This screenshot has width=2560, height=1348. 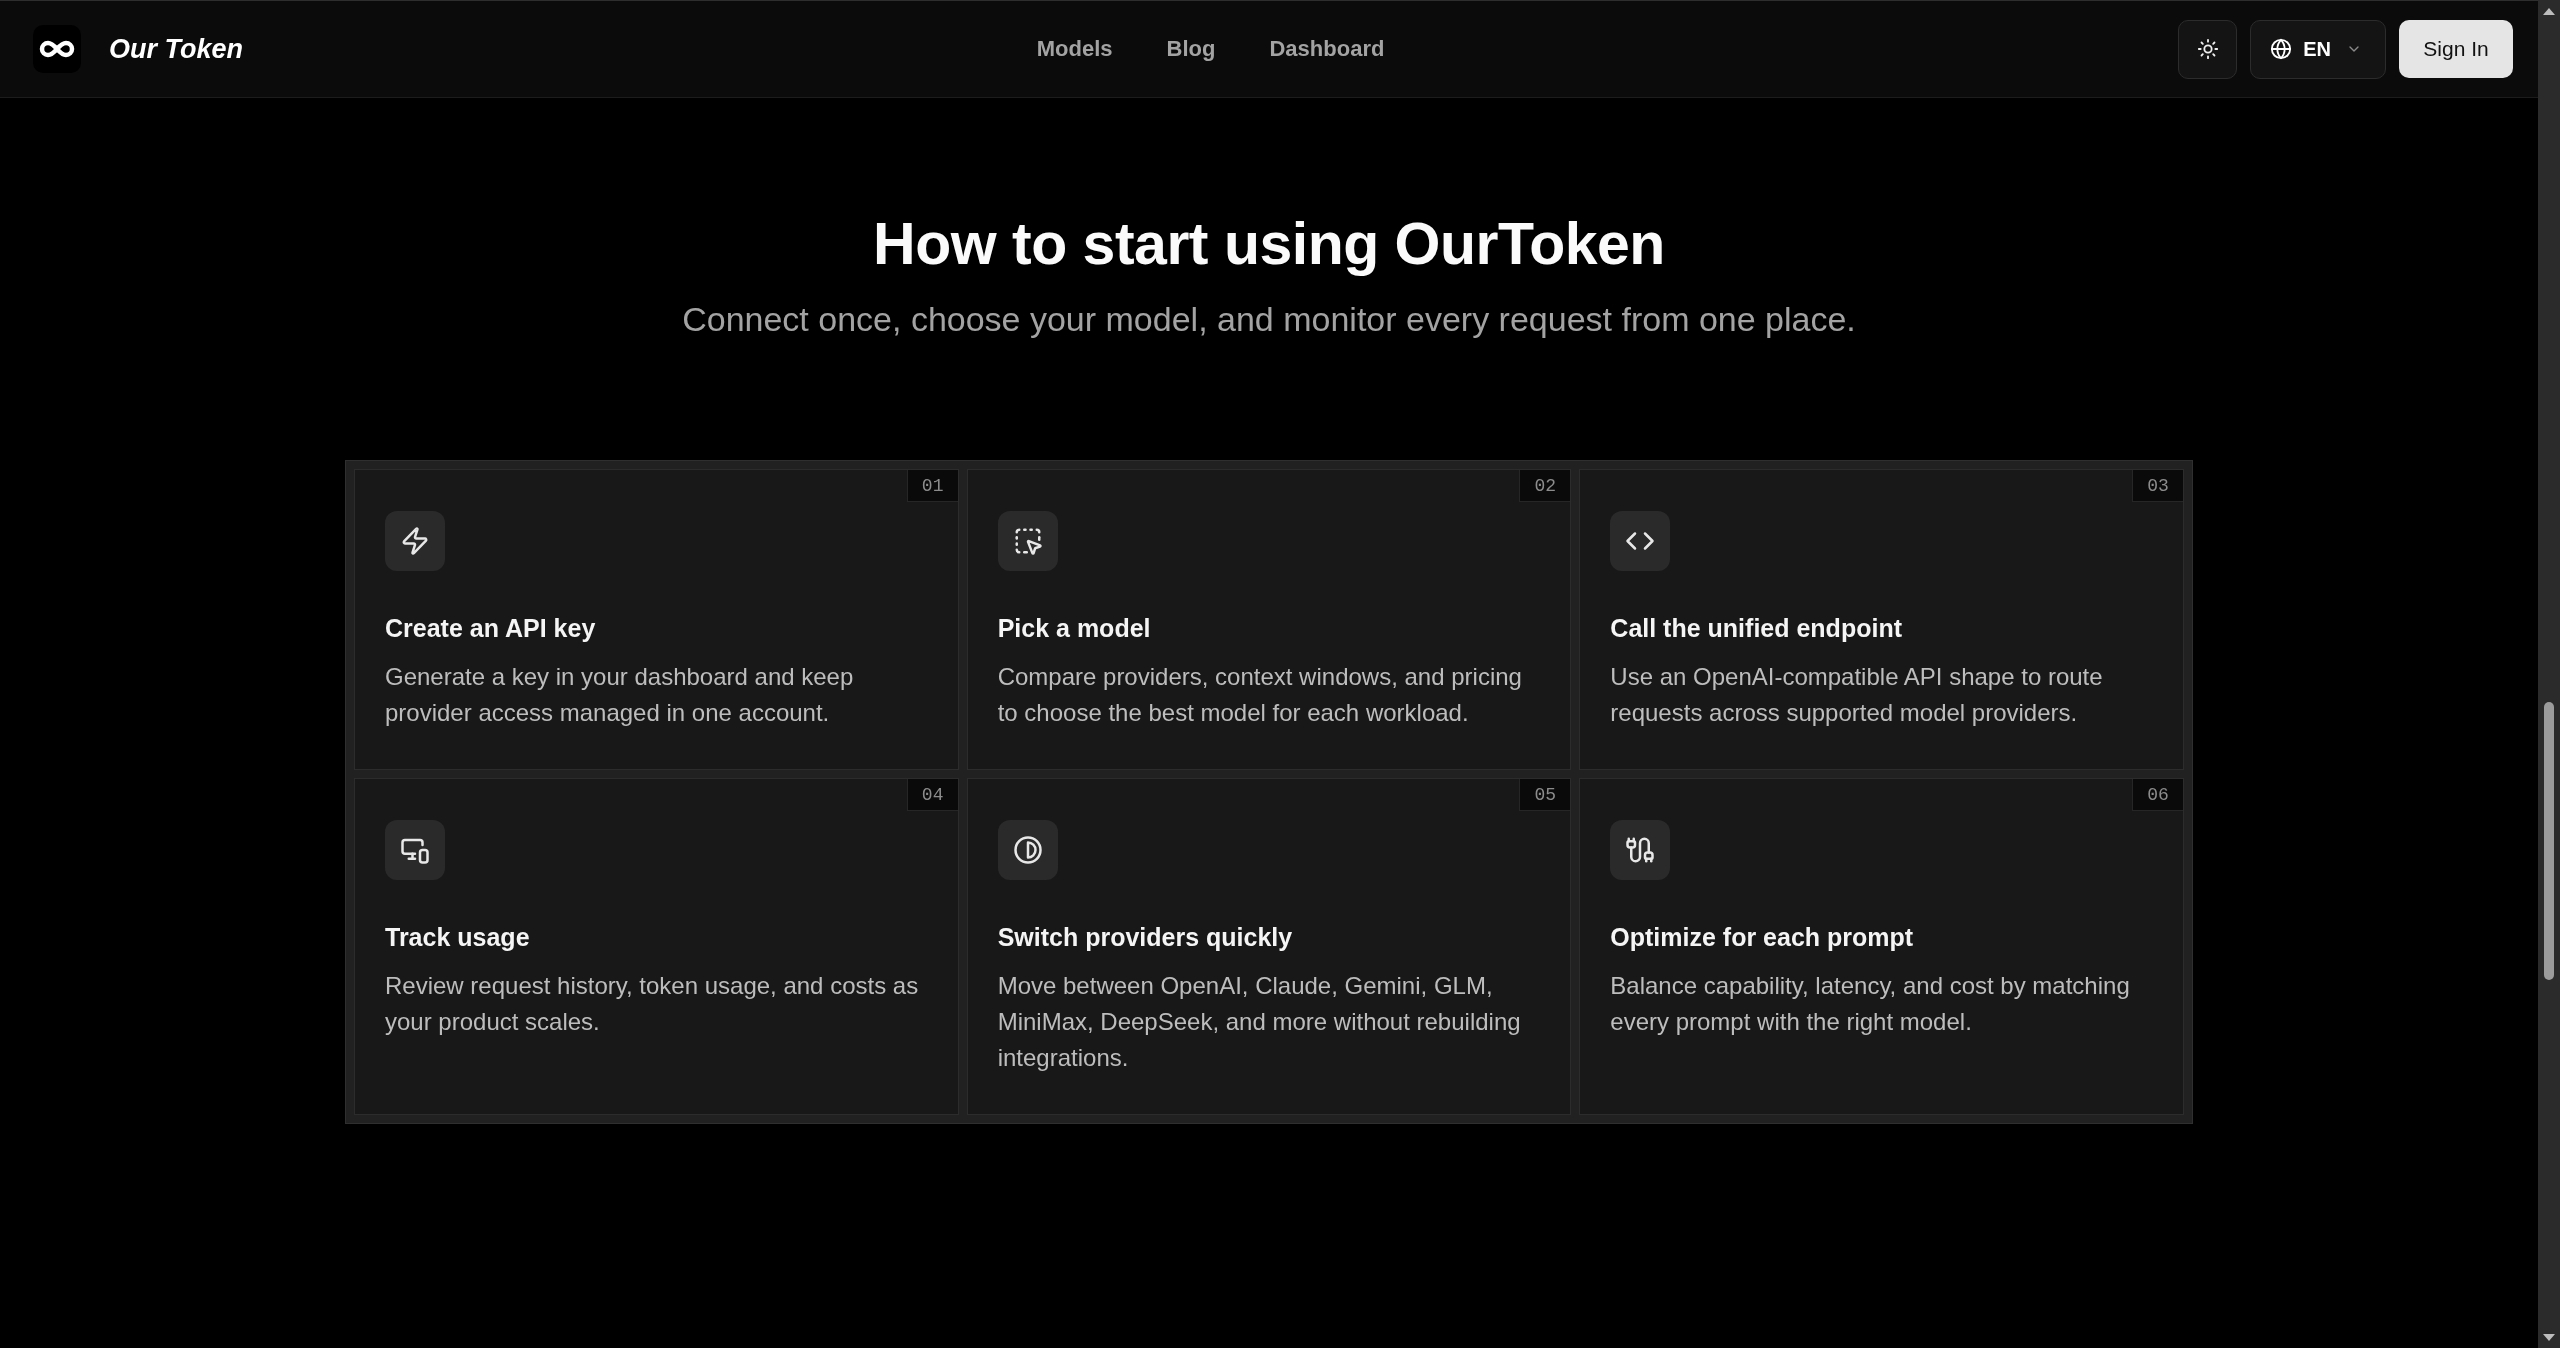 I want to click on scrollbar-thumb, so click(x=2549, y=841).